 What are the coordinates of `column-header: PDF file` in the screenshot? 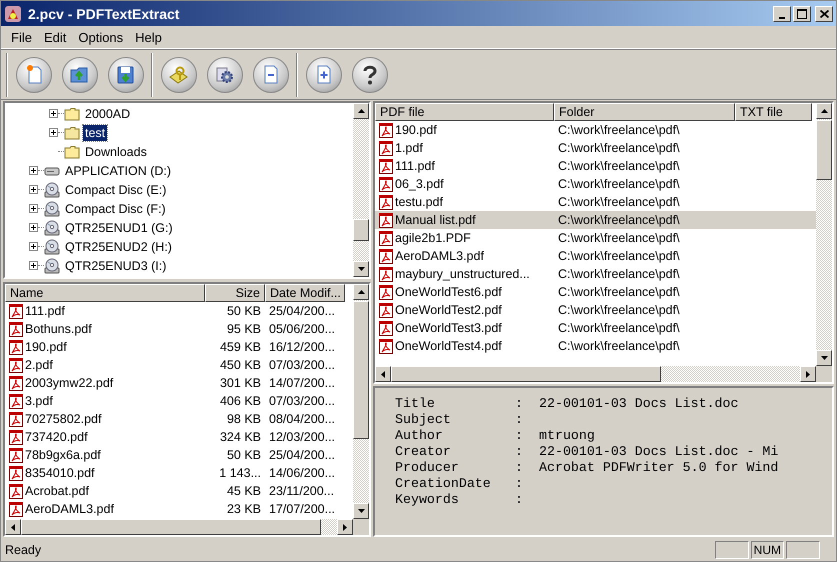 It's located at (464, 112).